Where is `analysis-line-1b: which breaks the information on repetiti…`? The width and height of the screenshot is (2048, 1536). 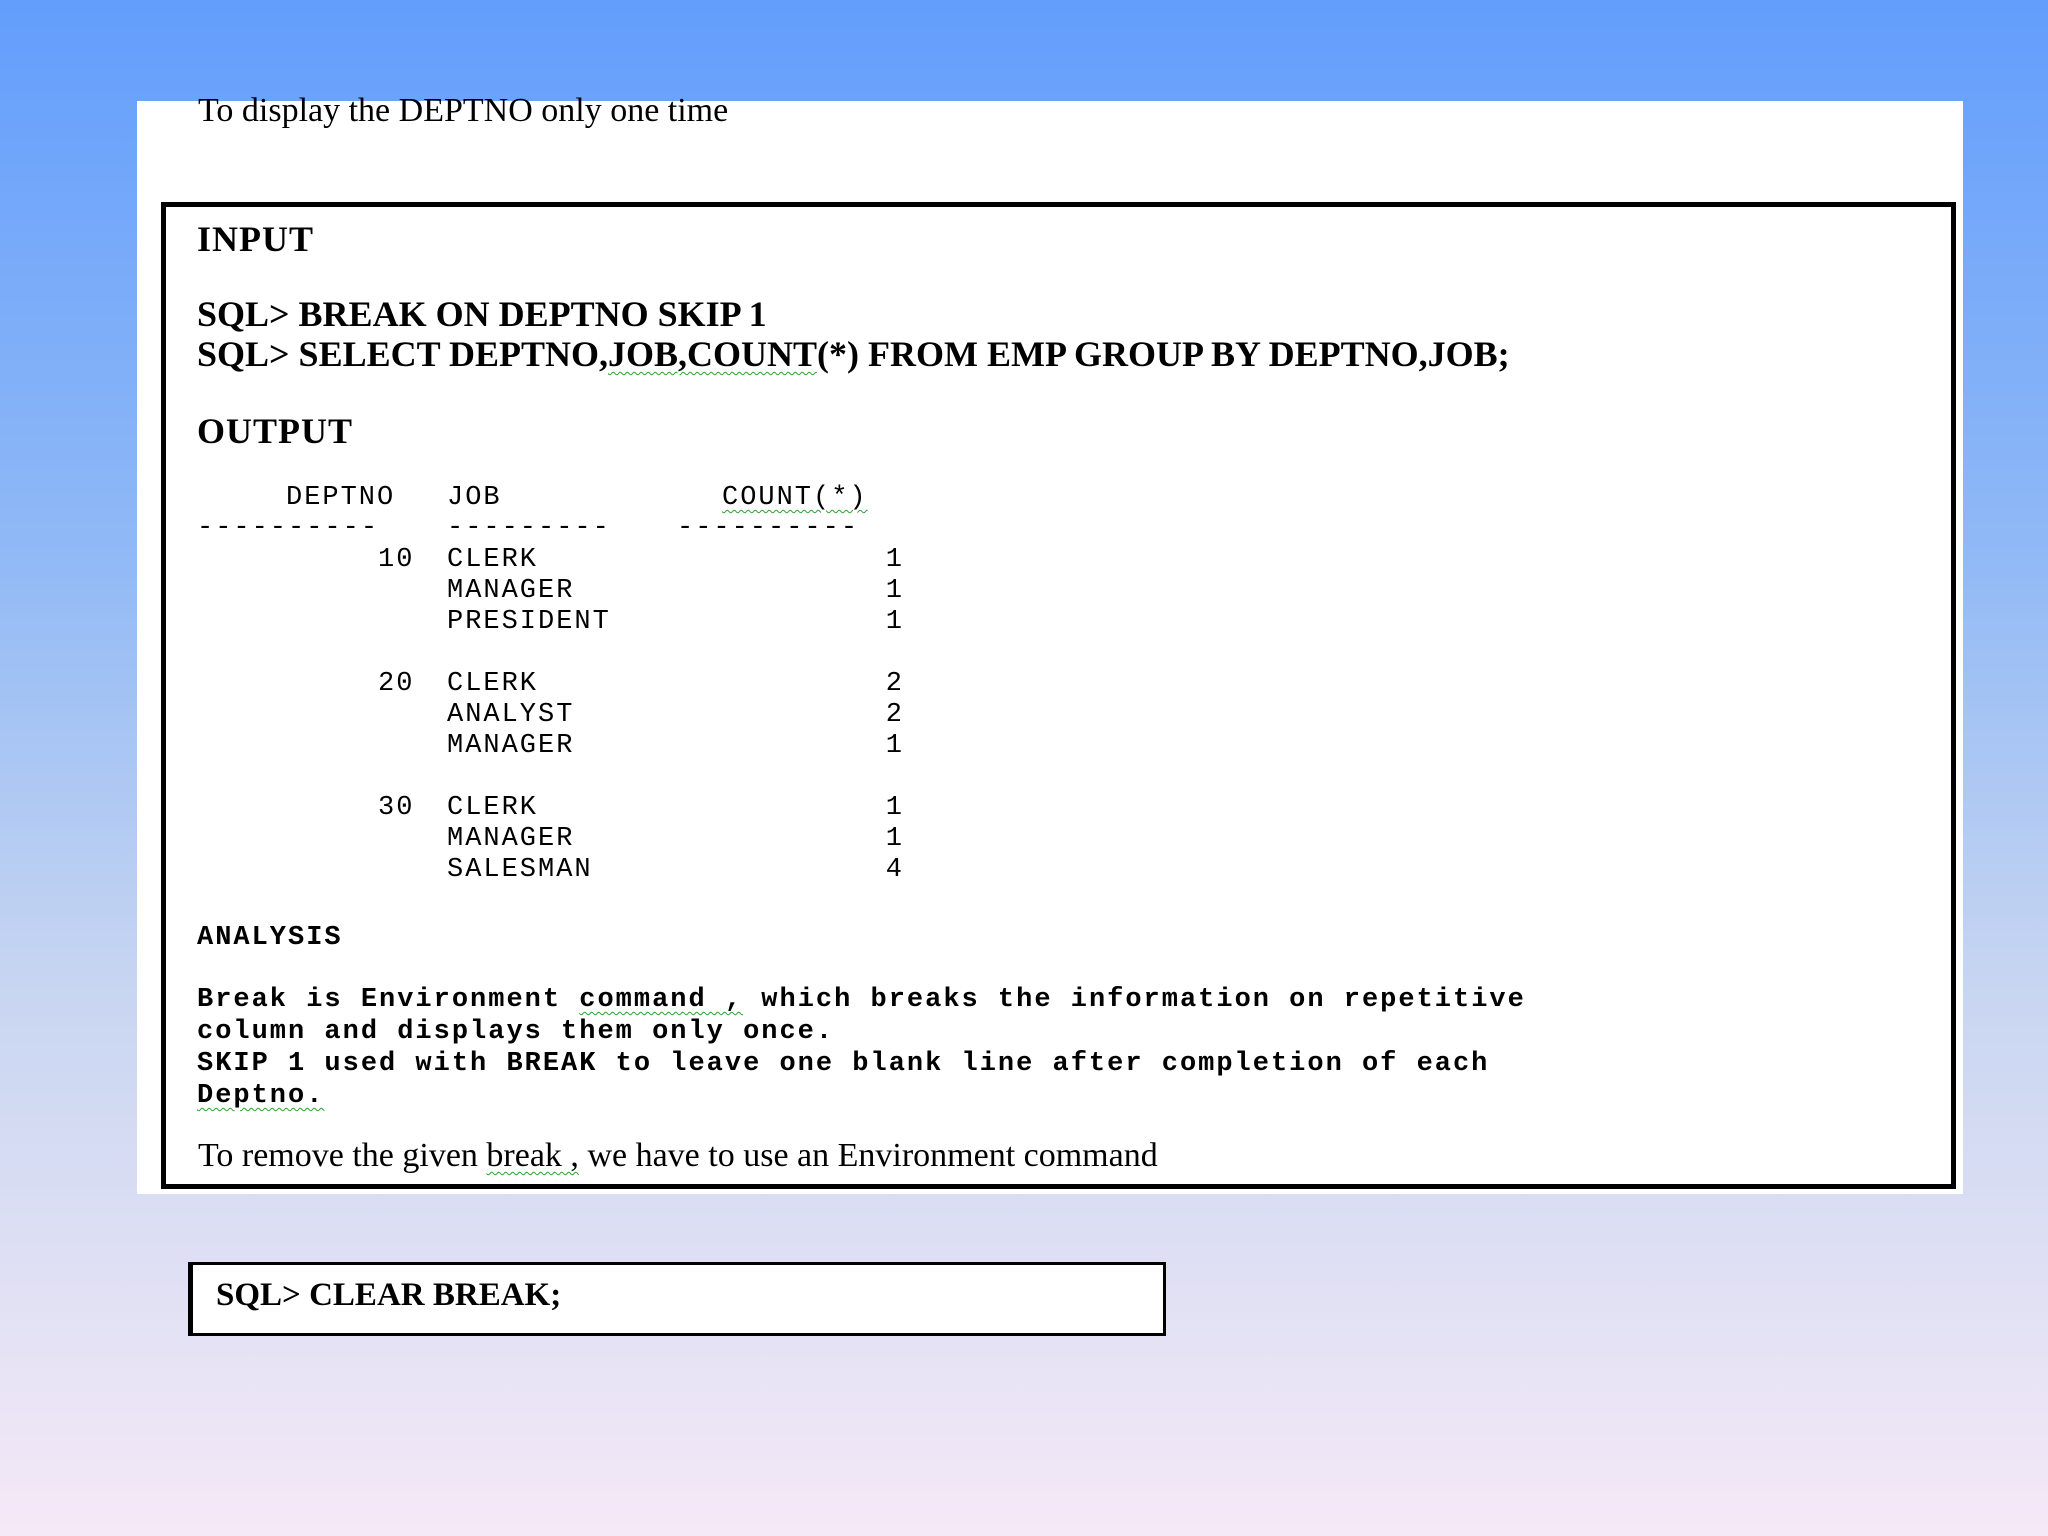
analysis-line-1b: which breaks the information on repetiti… is located at coordinates (1134, 1000).